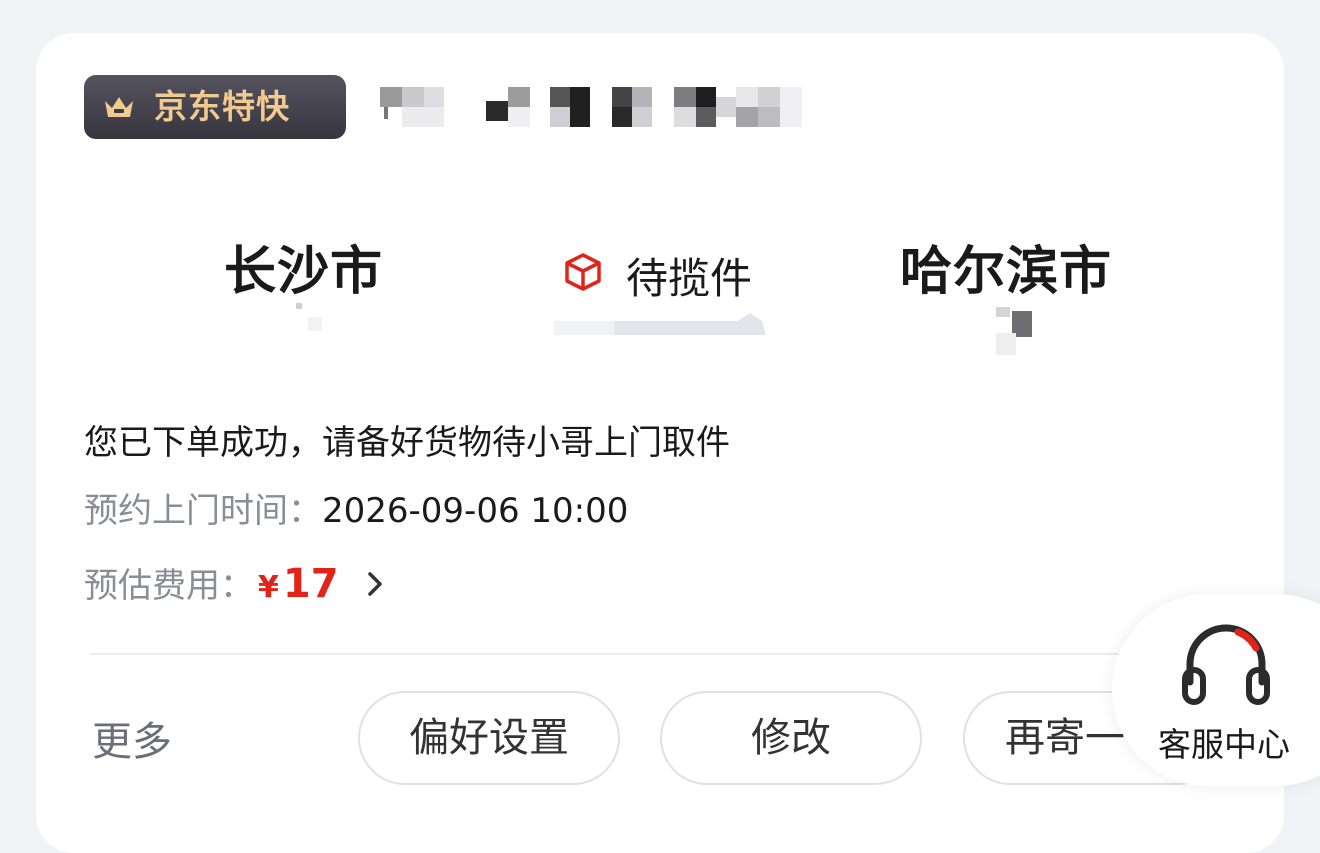  I want to click on crown-icon, so click(119, 107).